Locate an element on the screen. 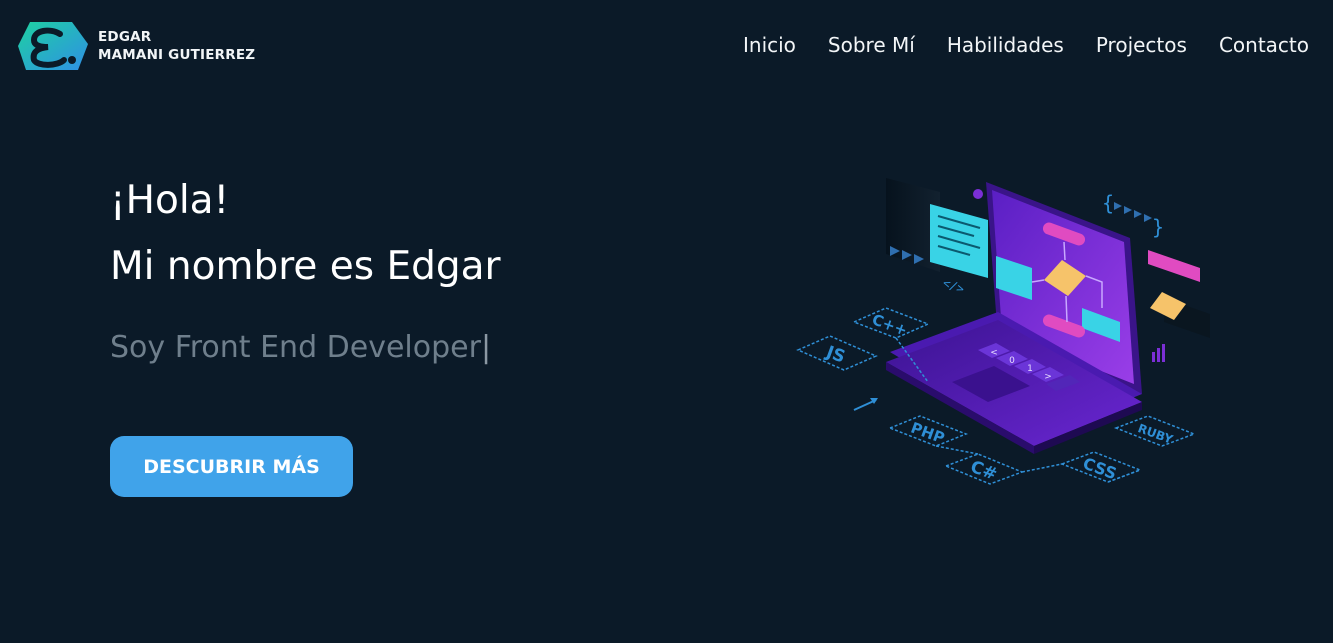 This screenshot has width=1333, height=643. key-label: < is located at coordinates (994, 353).